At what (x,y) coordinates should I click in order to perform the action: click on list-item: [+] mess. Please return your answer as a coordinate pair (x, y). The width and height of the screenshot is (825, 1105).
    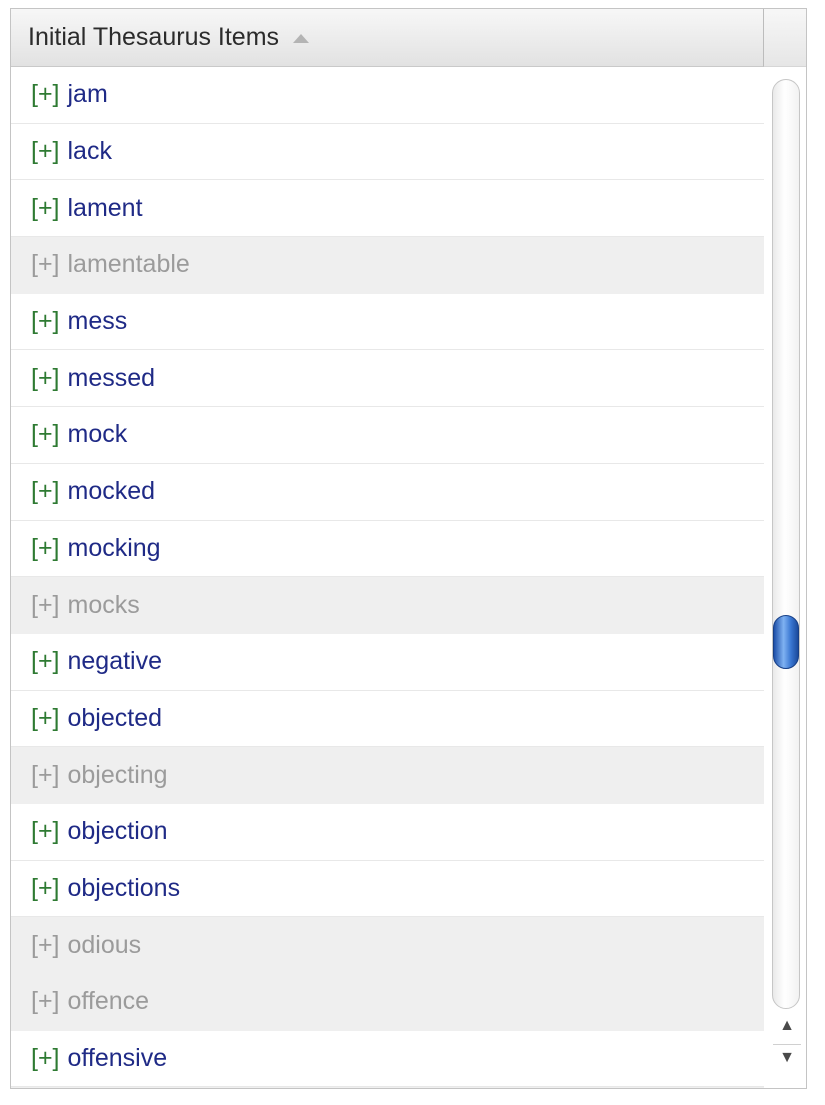
    Looking at the image, I should click on (387, 322).